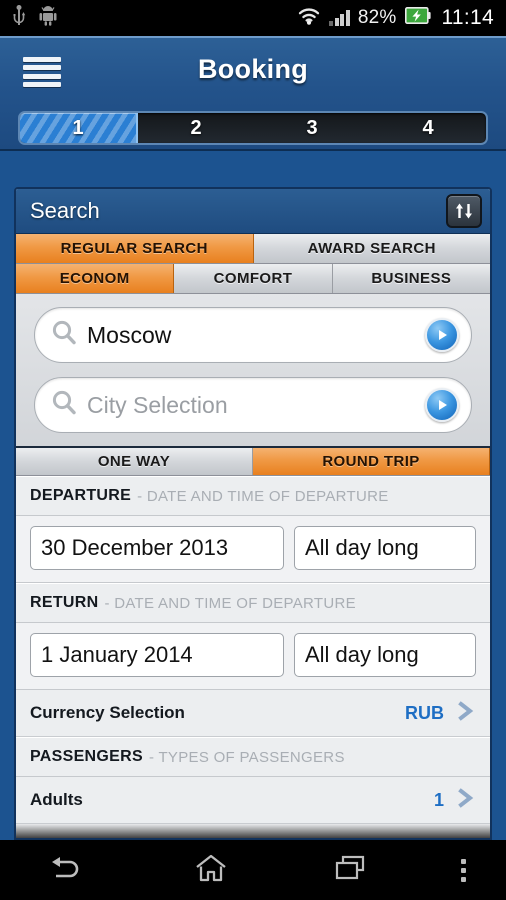  I want to click on tab-award-search-label: AWARD SEARCH, so click(371, 248).